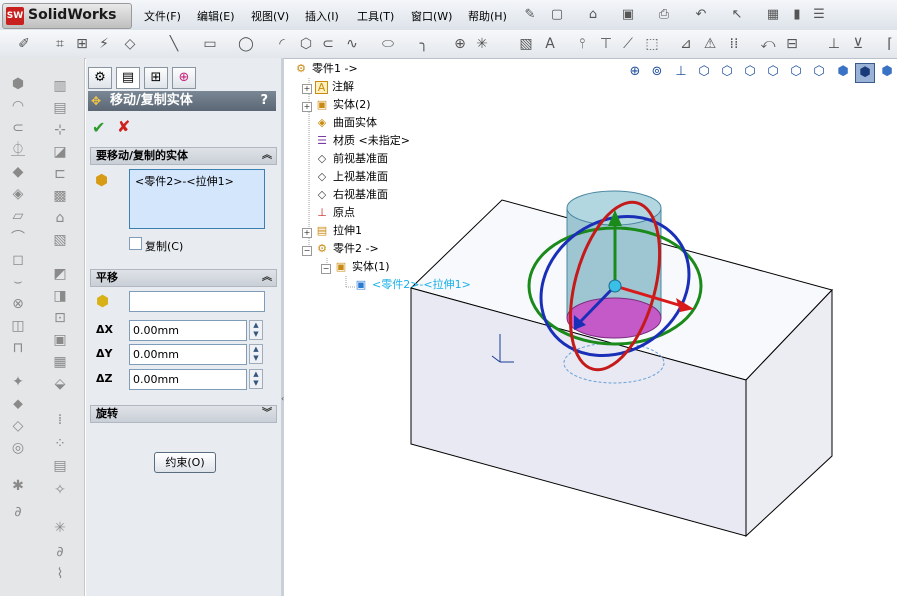 This screenshot has height=596, width=897. I want to click on open-icon: ⌂, so click(593, 15).